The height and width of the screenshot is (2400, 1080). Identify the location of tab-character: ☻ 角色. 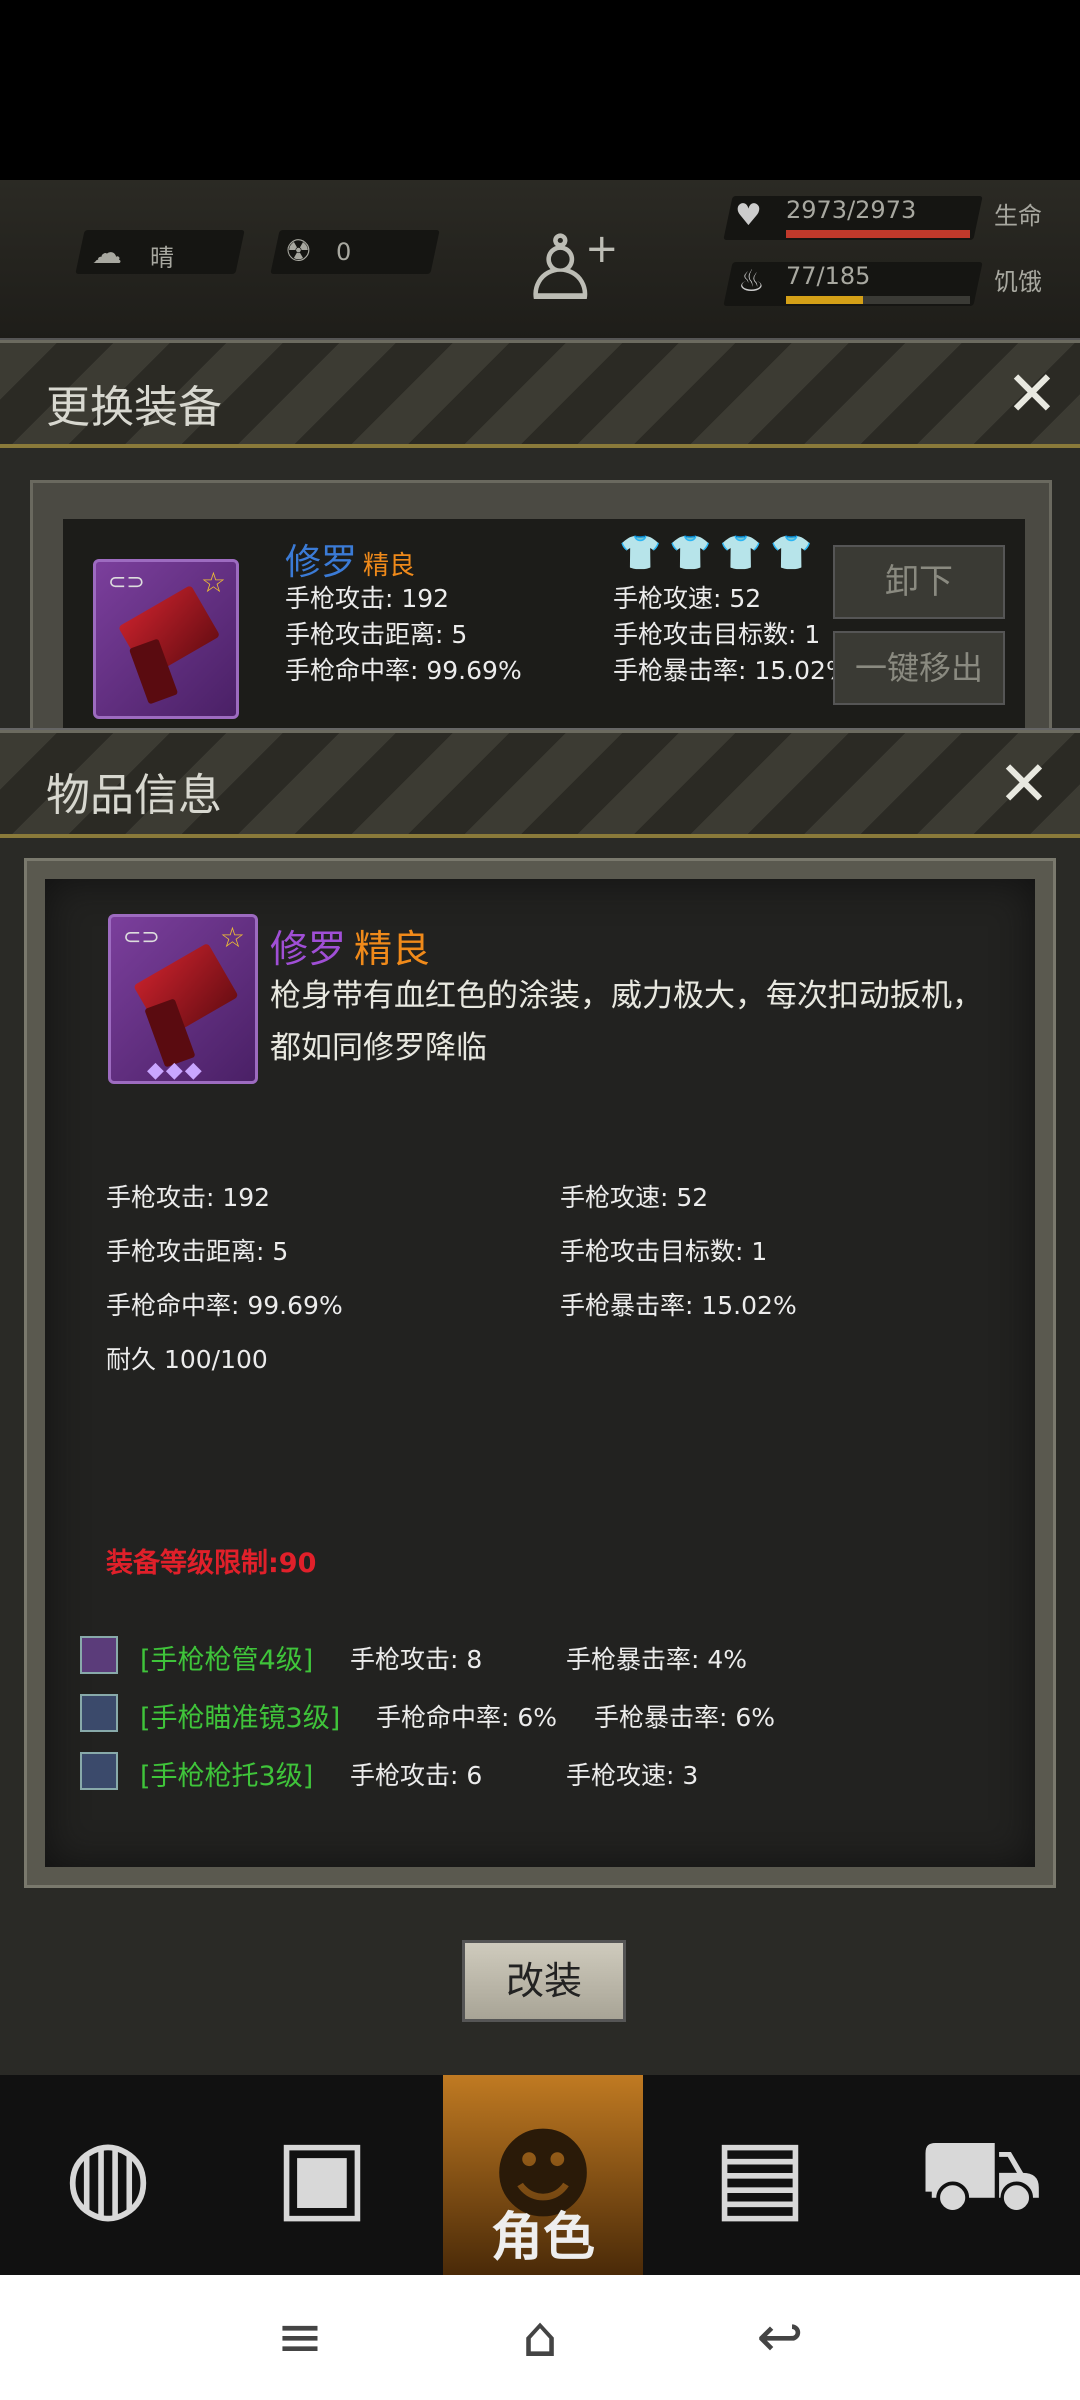
(543, 2175).